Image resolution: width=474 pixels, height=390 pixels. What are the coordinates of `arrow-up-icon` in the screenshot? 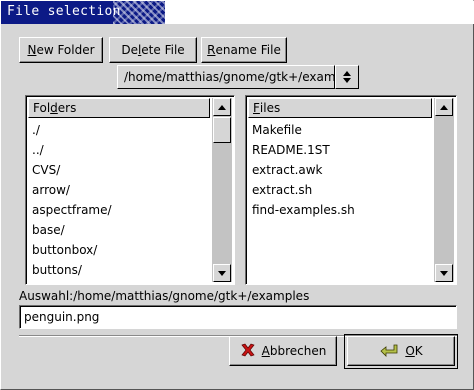 It's located at (347, 73).